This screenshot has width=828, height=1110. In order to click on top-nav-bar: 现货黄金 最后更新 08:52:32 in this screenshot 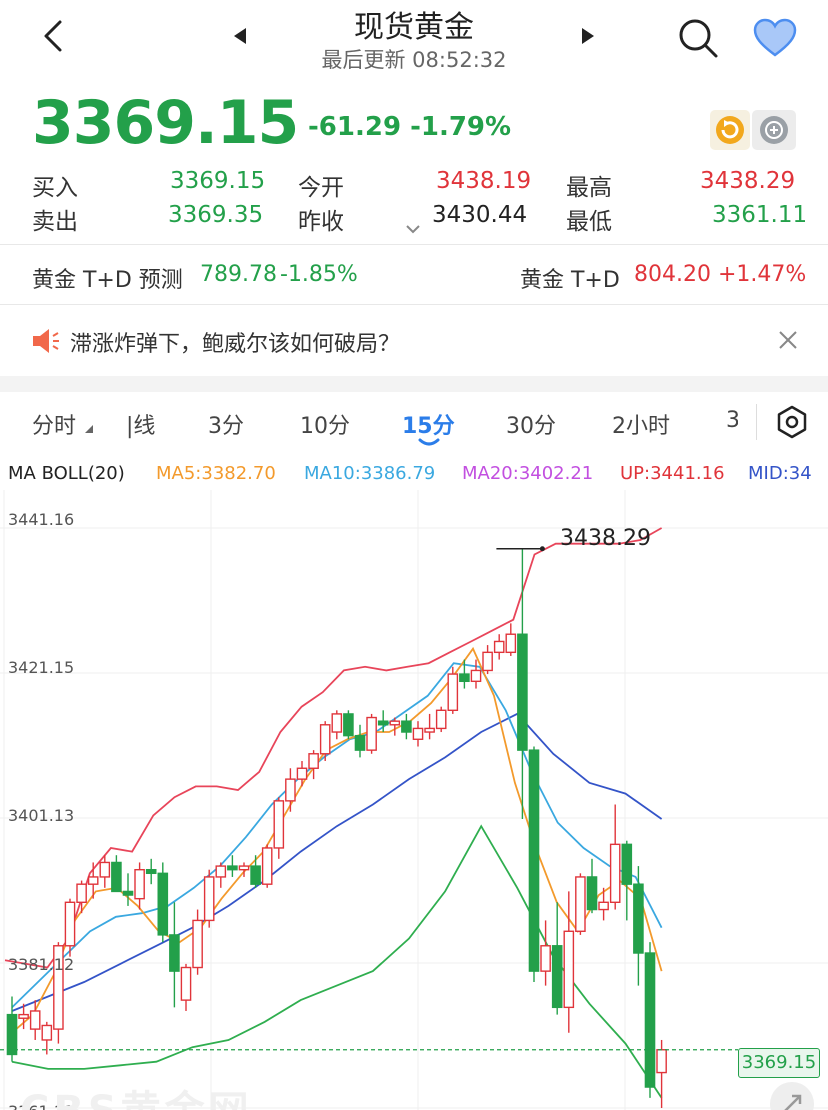, I will do `click(414, 42)`.